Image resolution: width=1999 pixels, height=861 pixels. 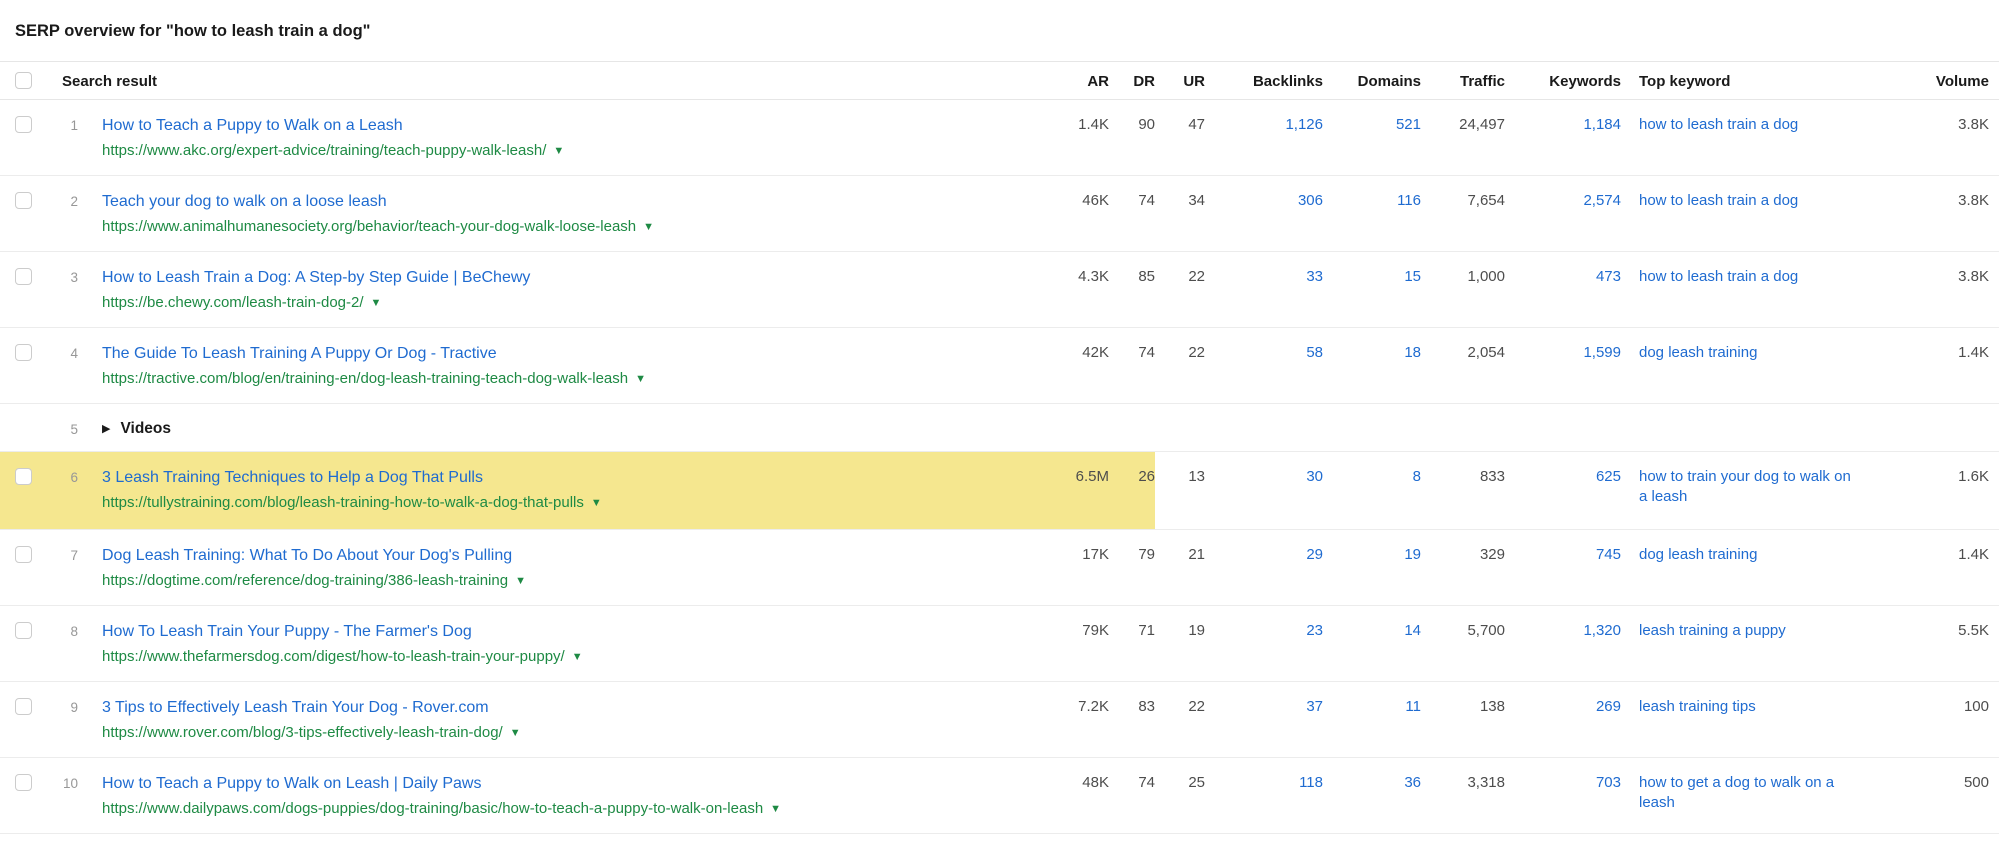 What do you see at coordinates (1486, 630) in the screenshot?
I see `traffic-value: 5,700` at bounding box center [1486, 630].